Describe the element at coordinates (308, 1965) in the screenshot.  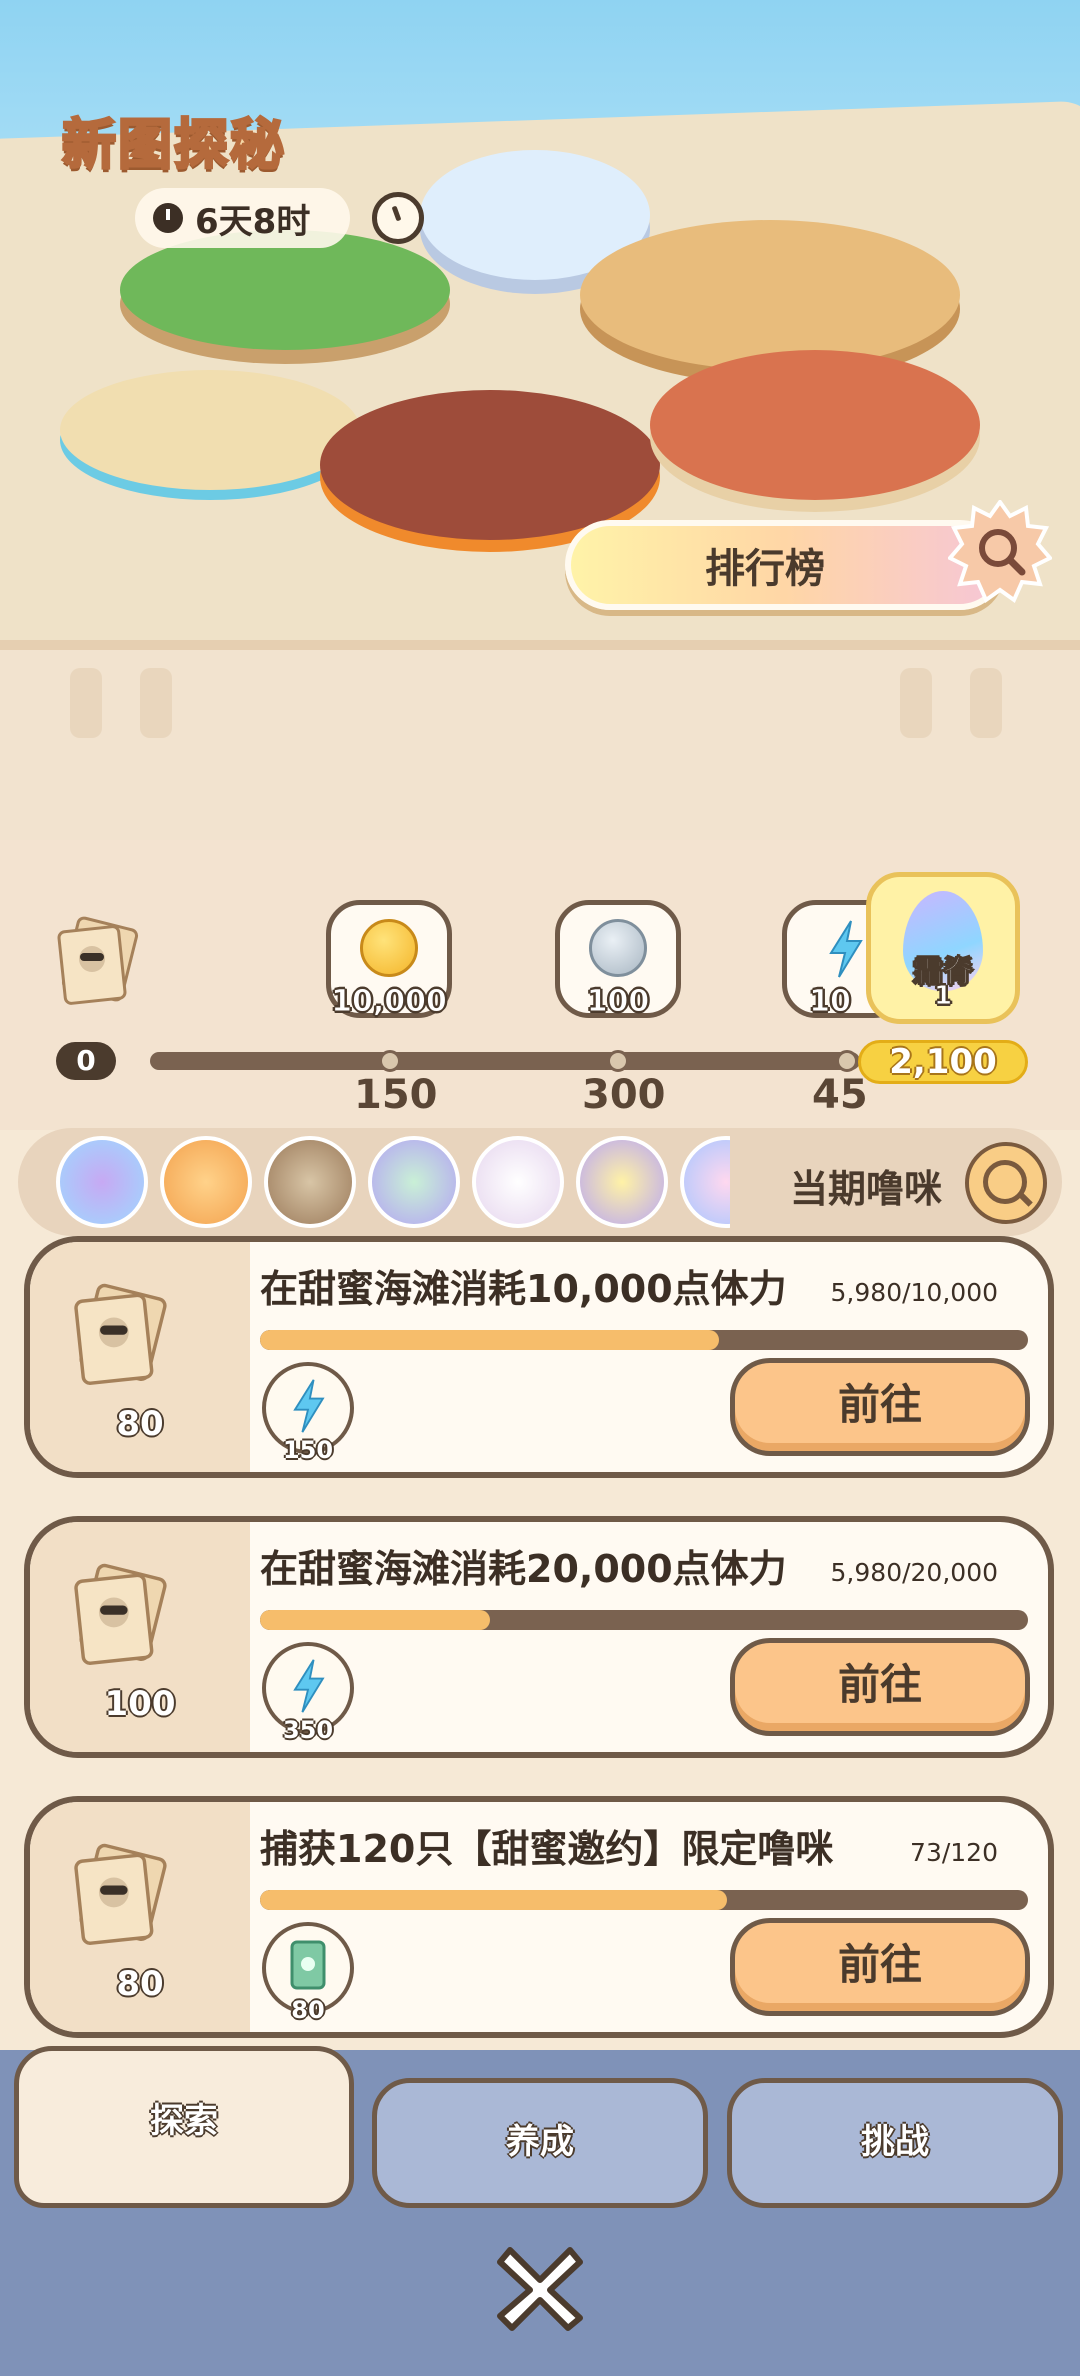
I see `card-icon` at that location.